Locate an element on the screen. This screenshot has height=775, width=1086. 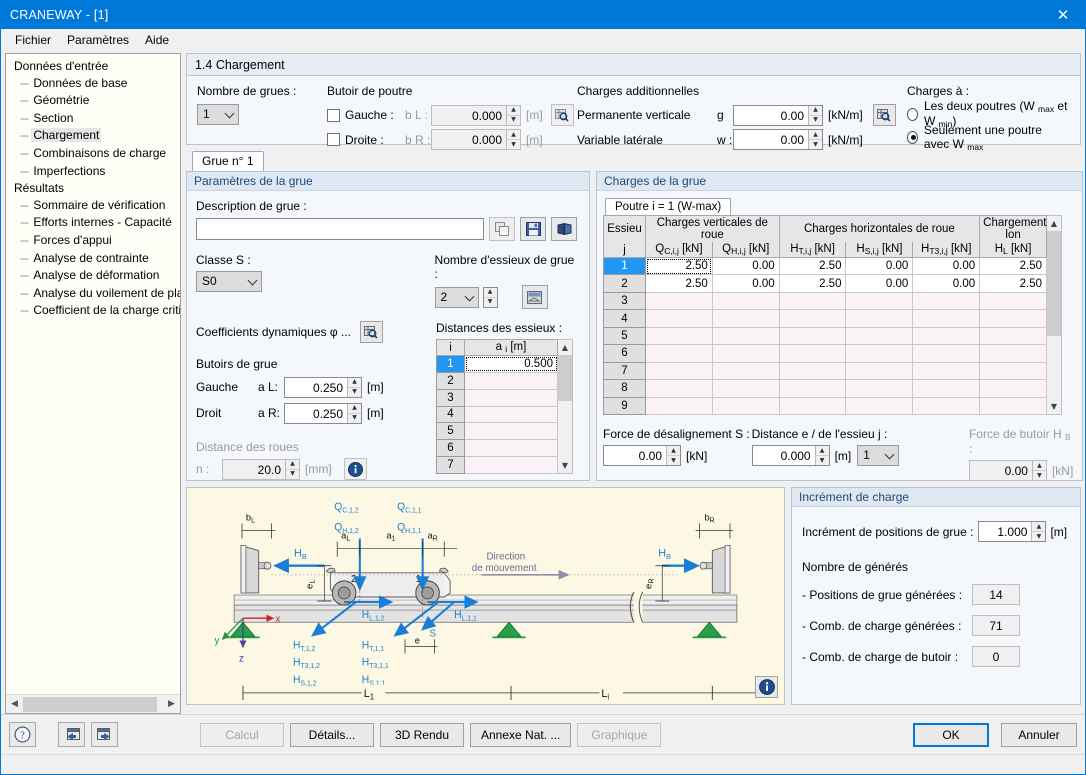
tree-item-section: --- Section is located at coordinates (95, 119).